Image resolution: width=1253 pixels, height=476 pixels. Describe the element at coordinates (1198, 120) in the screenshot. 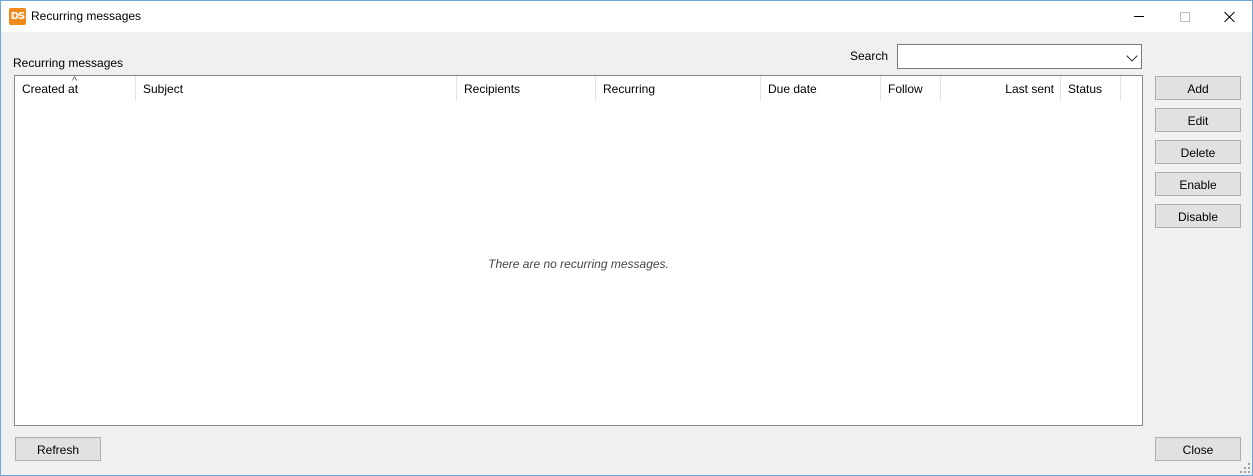

I see `edit-button: Edit` at that location.